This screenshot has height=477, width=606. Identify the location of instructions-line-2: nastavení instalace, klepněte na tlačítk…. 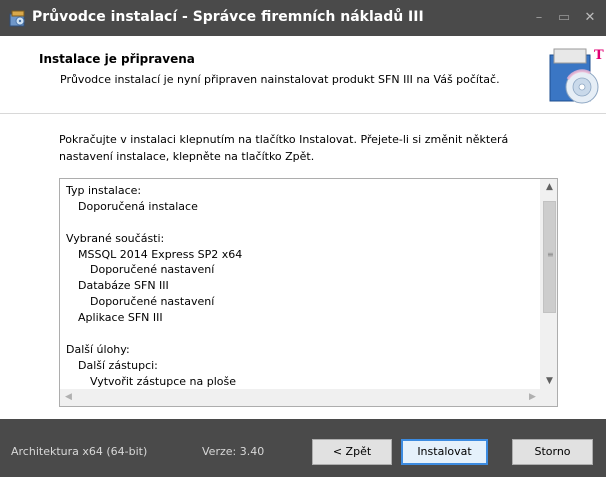
(187, 156).